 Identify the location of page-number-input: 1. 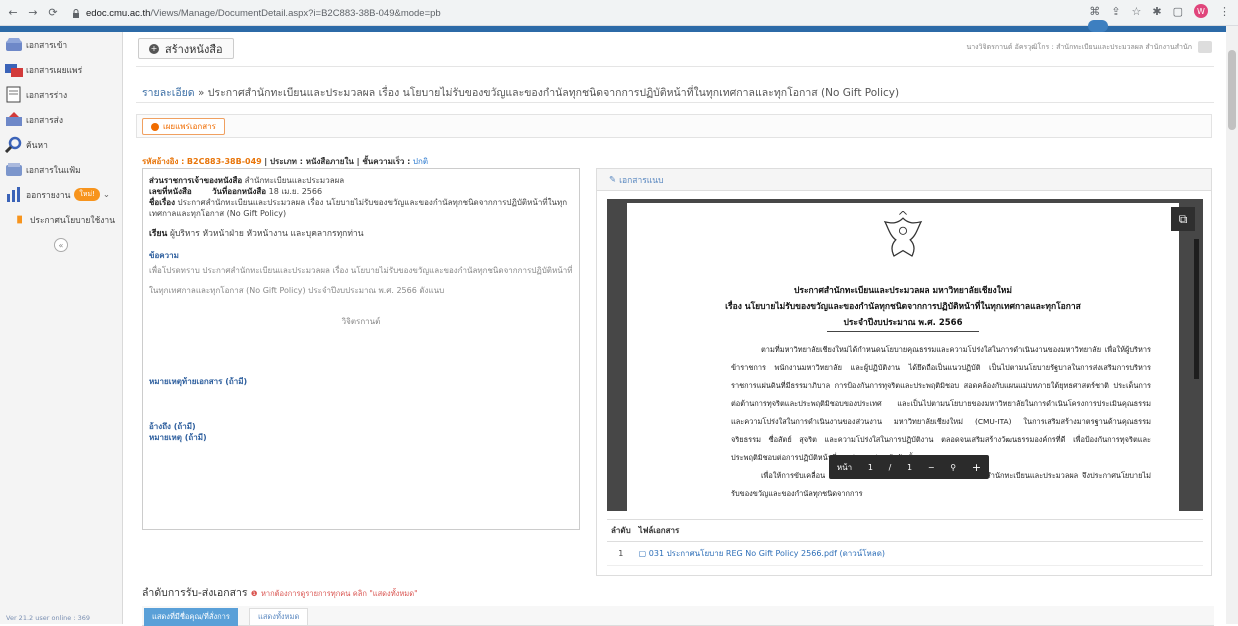
(870, 467).